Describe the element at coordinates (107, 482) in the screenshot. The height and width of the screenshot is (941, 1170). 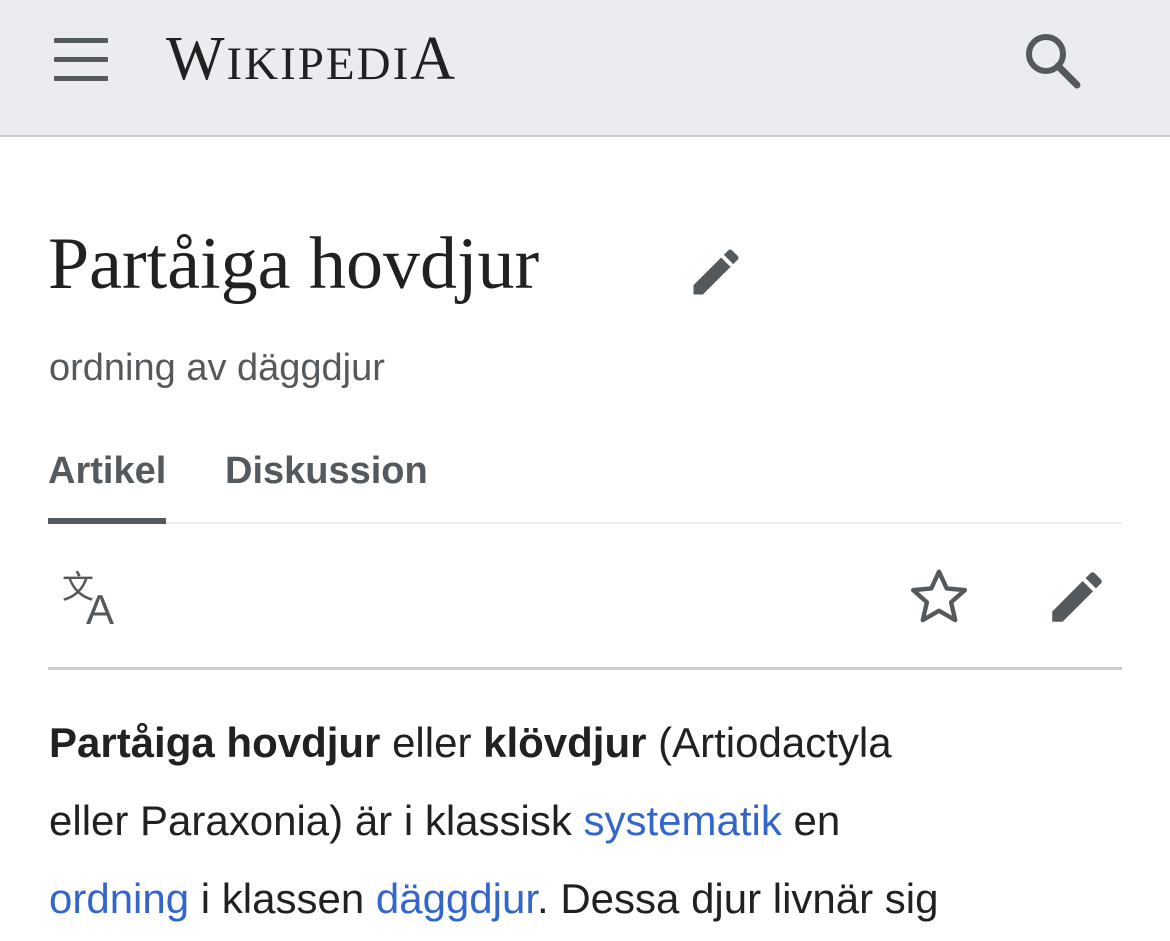
I see `tab-artikel: Artikel` at that location.